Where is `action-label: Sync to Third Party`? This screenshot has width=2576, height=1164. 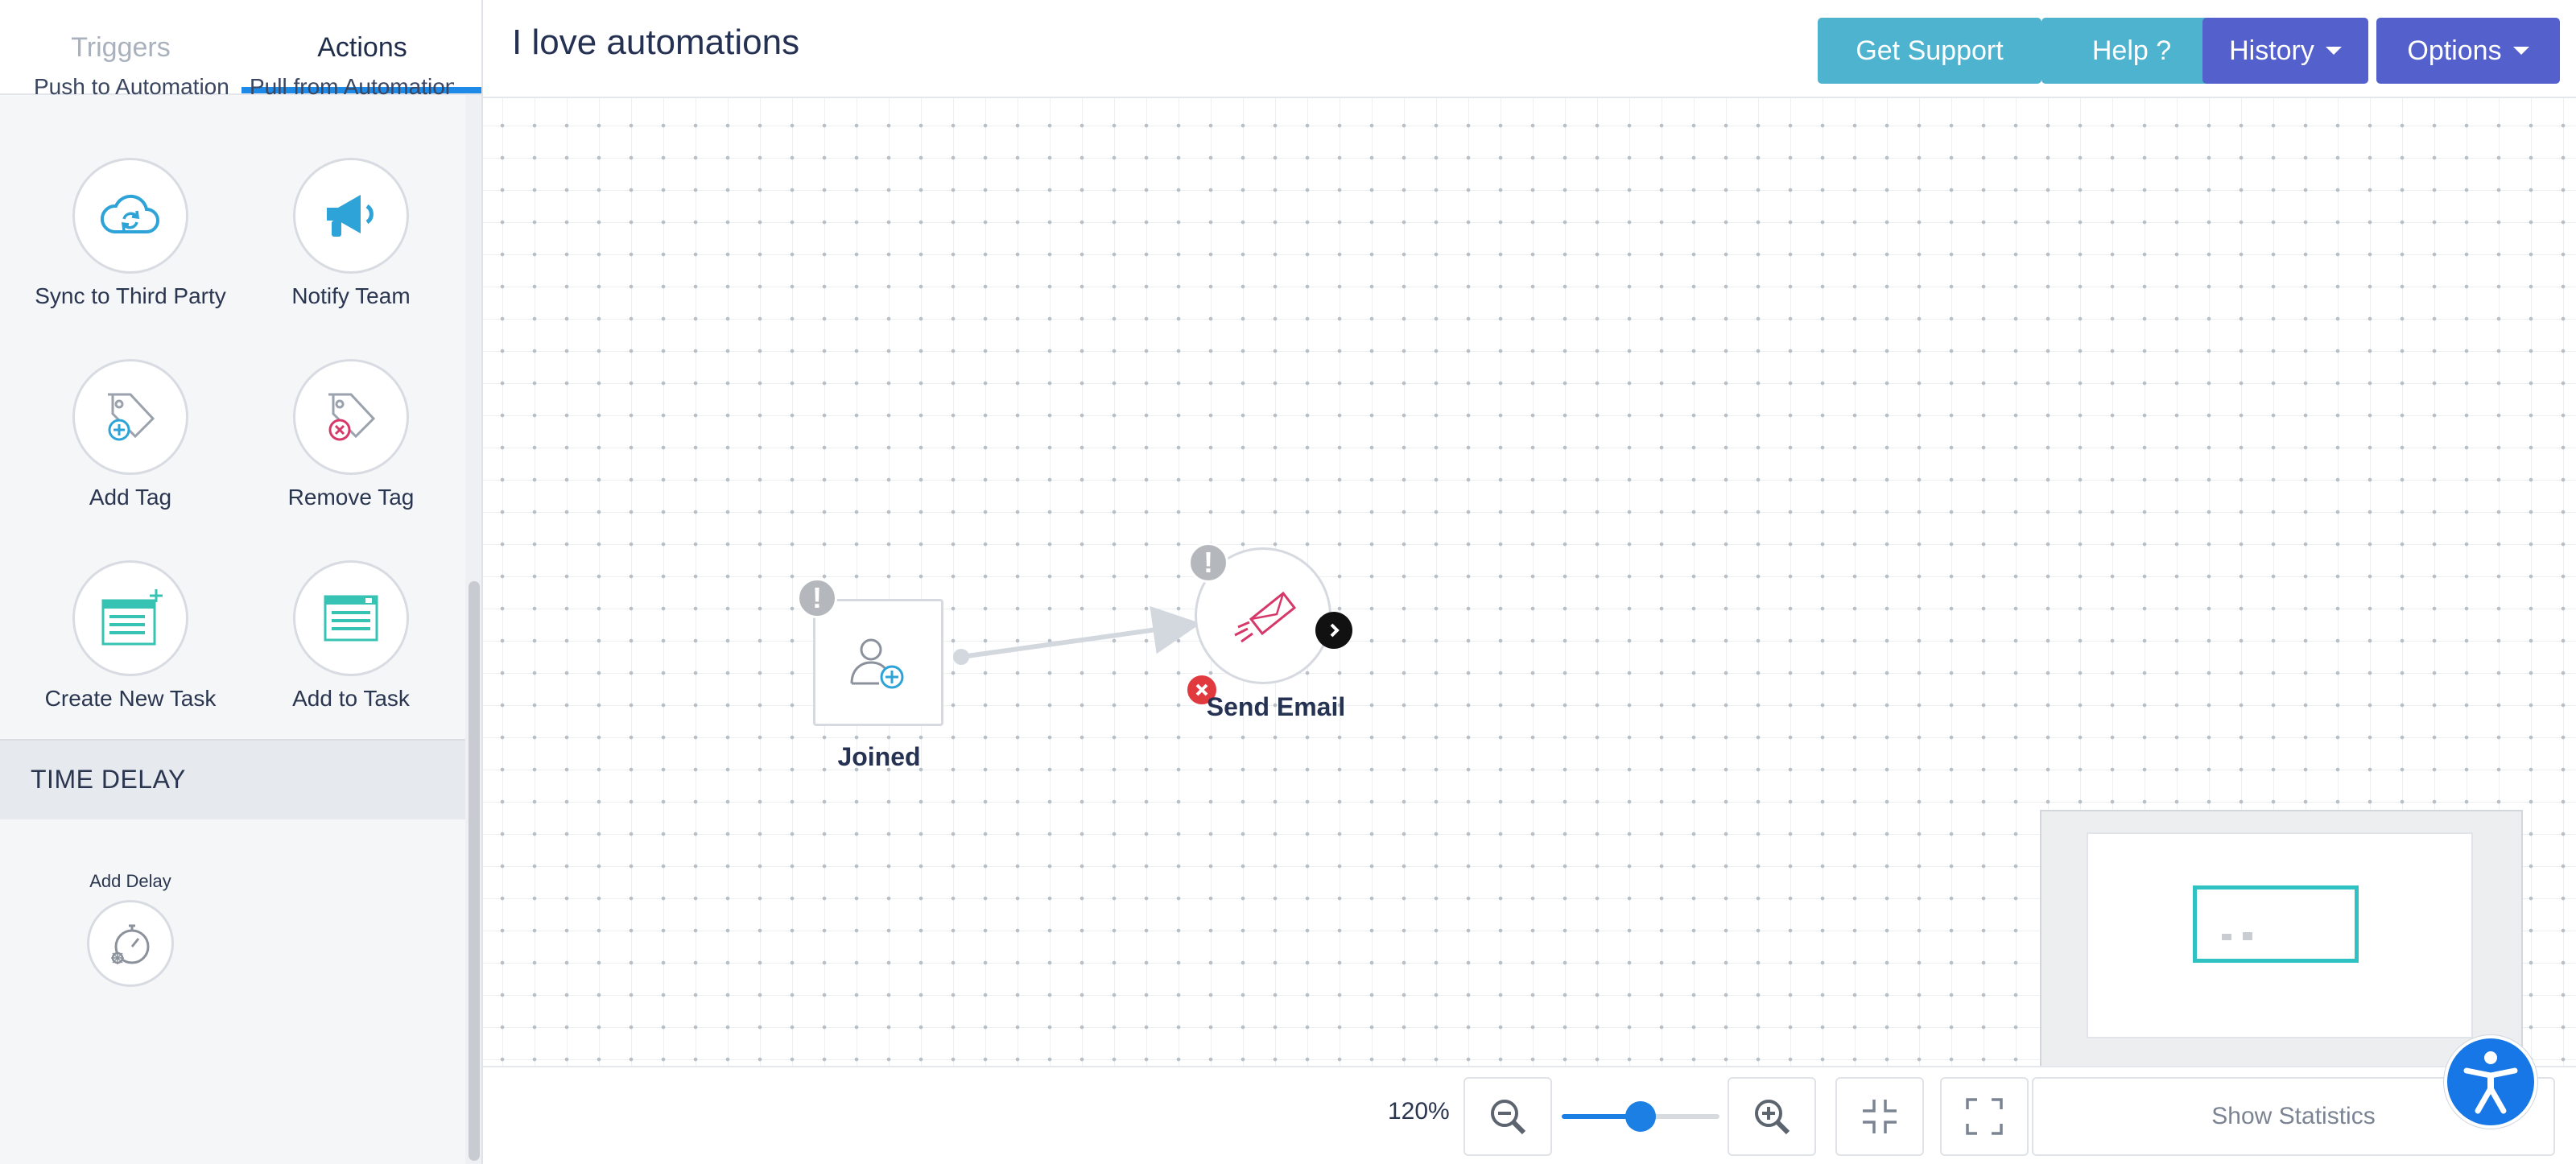
action-label: Sync to Third Party is located at coordinates (130, 295).